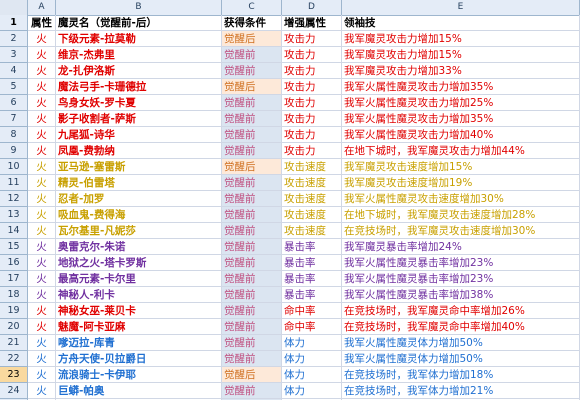 This screenshot has width=580, height=400. I want to click on cell-name: 影子收割者-萨斯, so click(139, 119).